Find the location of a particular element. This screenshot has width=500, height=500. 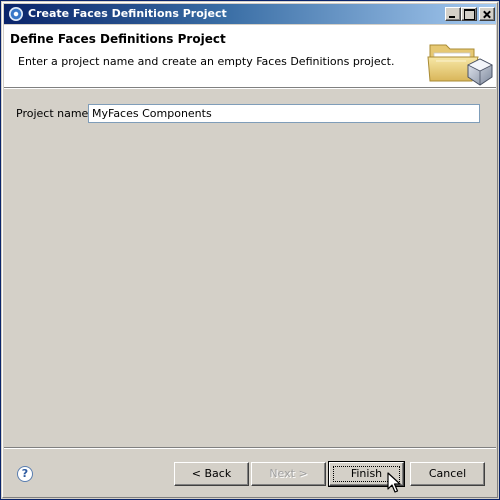

button-bar-divider-highlight is located at coordinates (250, 448).